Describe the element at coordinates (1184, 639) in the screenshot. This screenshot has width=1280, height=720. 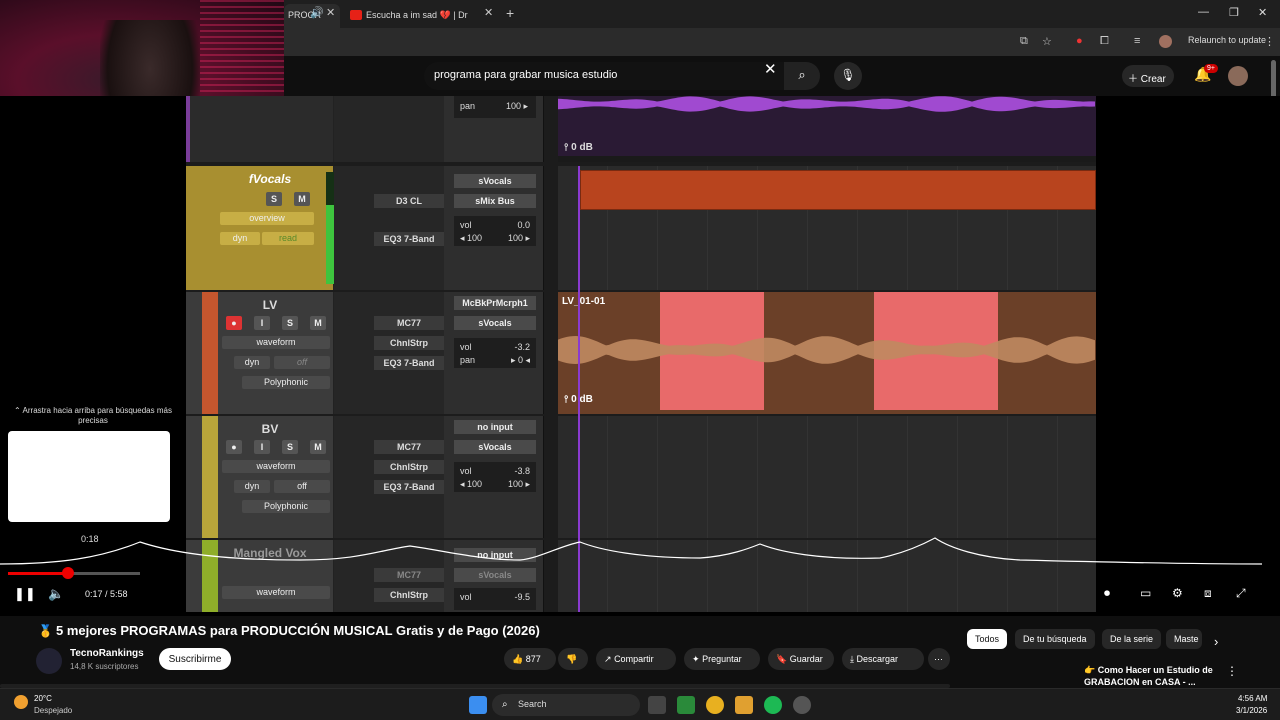
I see `chip-master: Maste` at that location.